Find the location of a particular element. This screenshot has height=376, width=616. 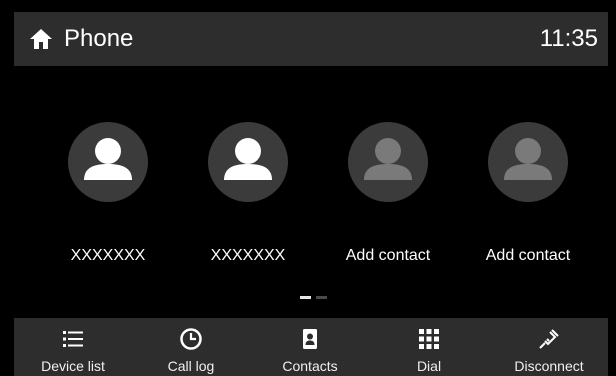

contacts-button: Contacts is located at coordinates (310, 347).